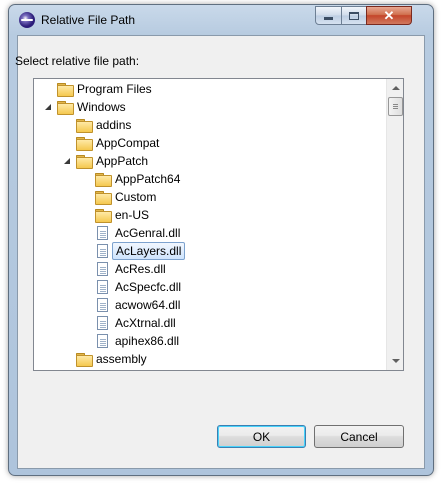 This screenshot has width=442, height=489. What do you see at coordinates (147, 179) in the screenshot?
I see `tree-item-label: AppPatch64` at bounding box center [147, 179].